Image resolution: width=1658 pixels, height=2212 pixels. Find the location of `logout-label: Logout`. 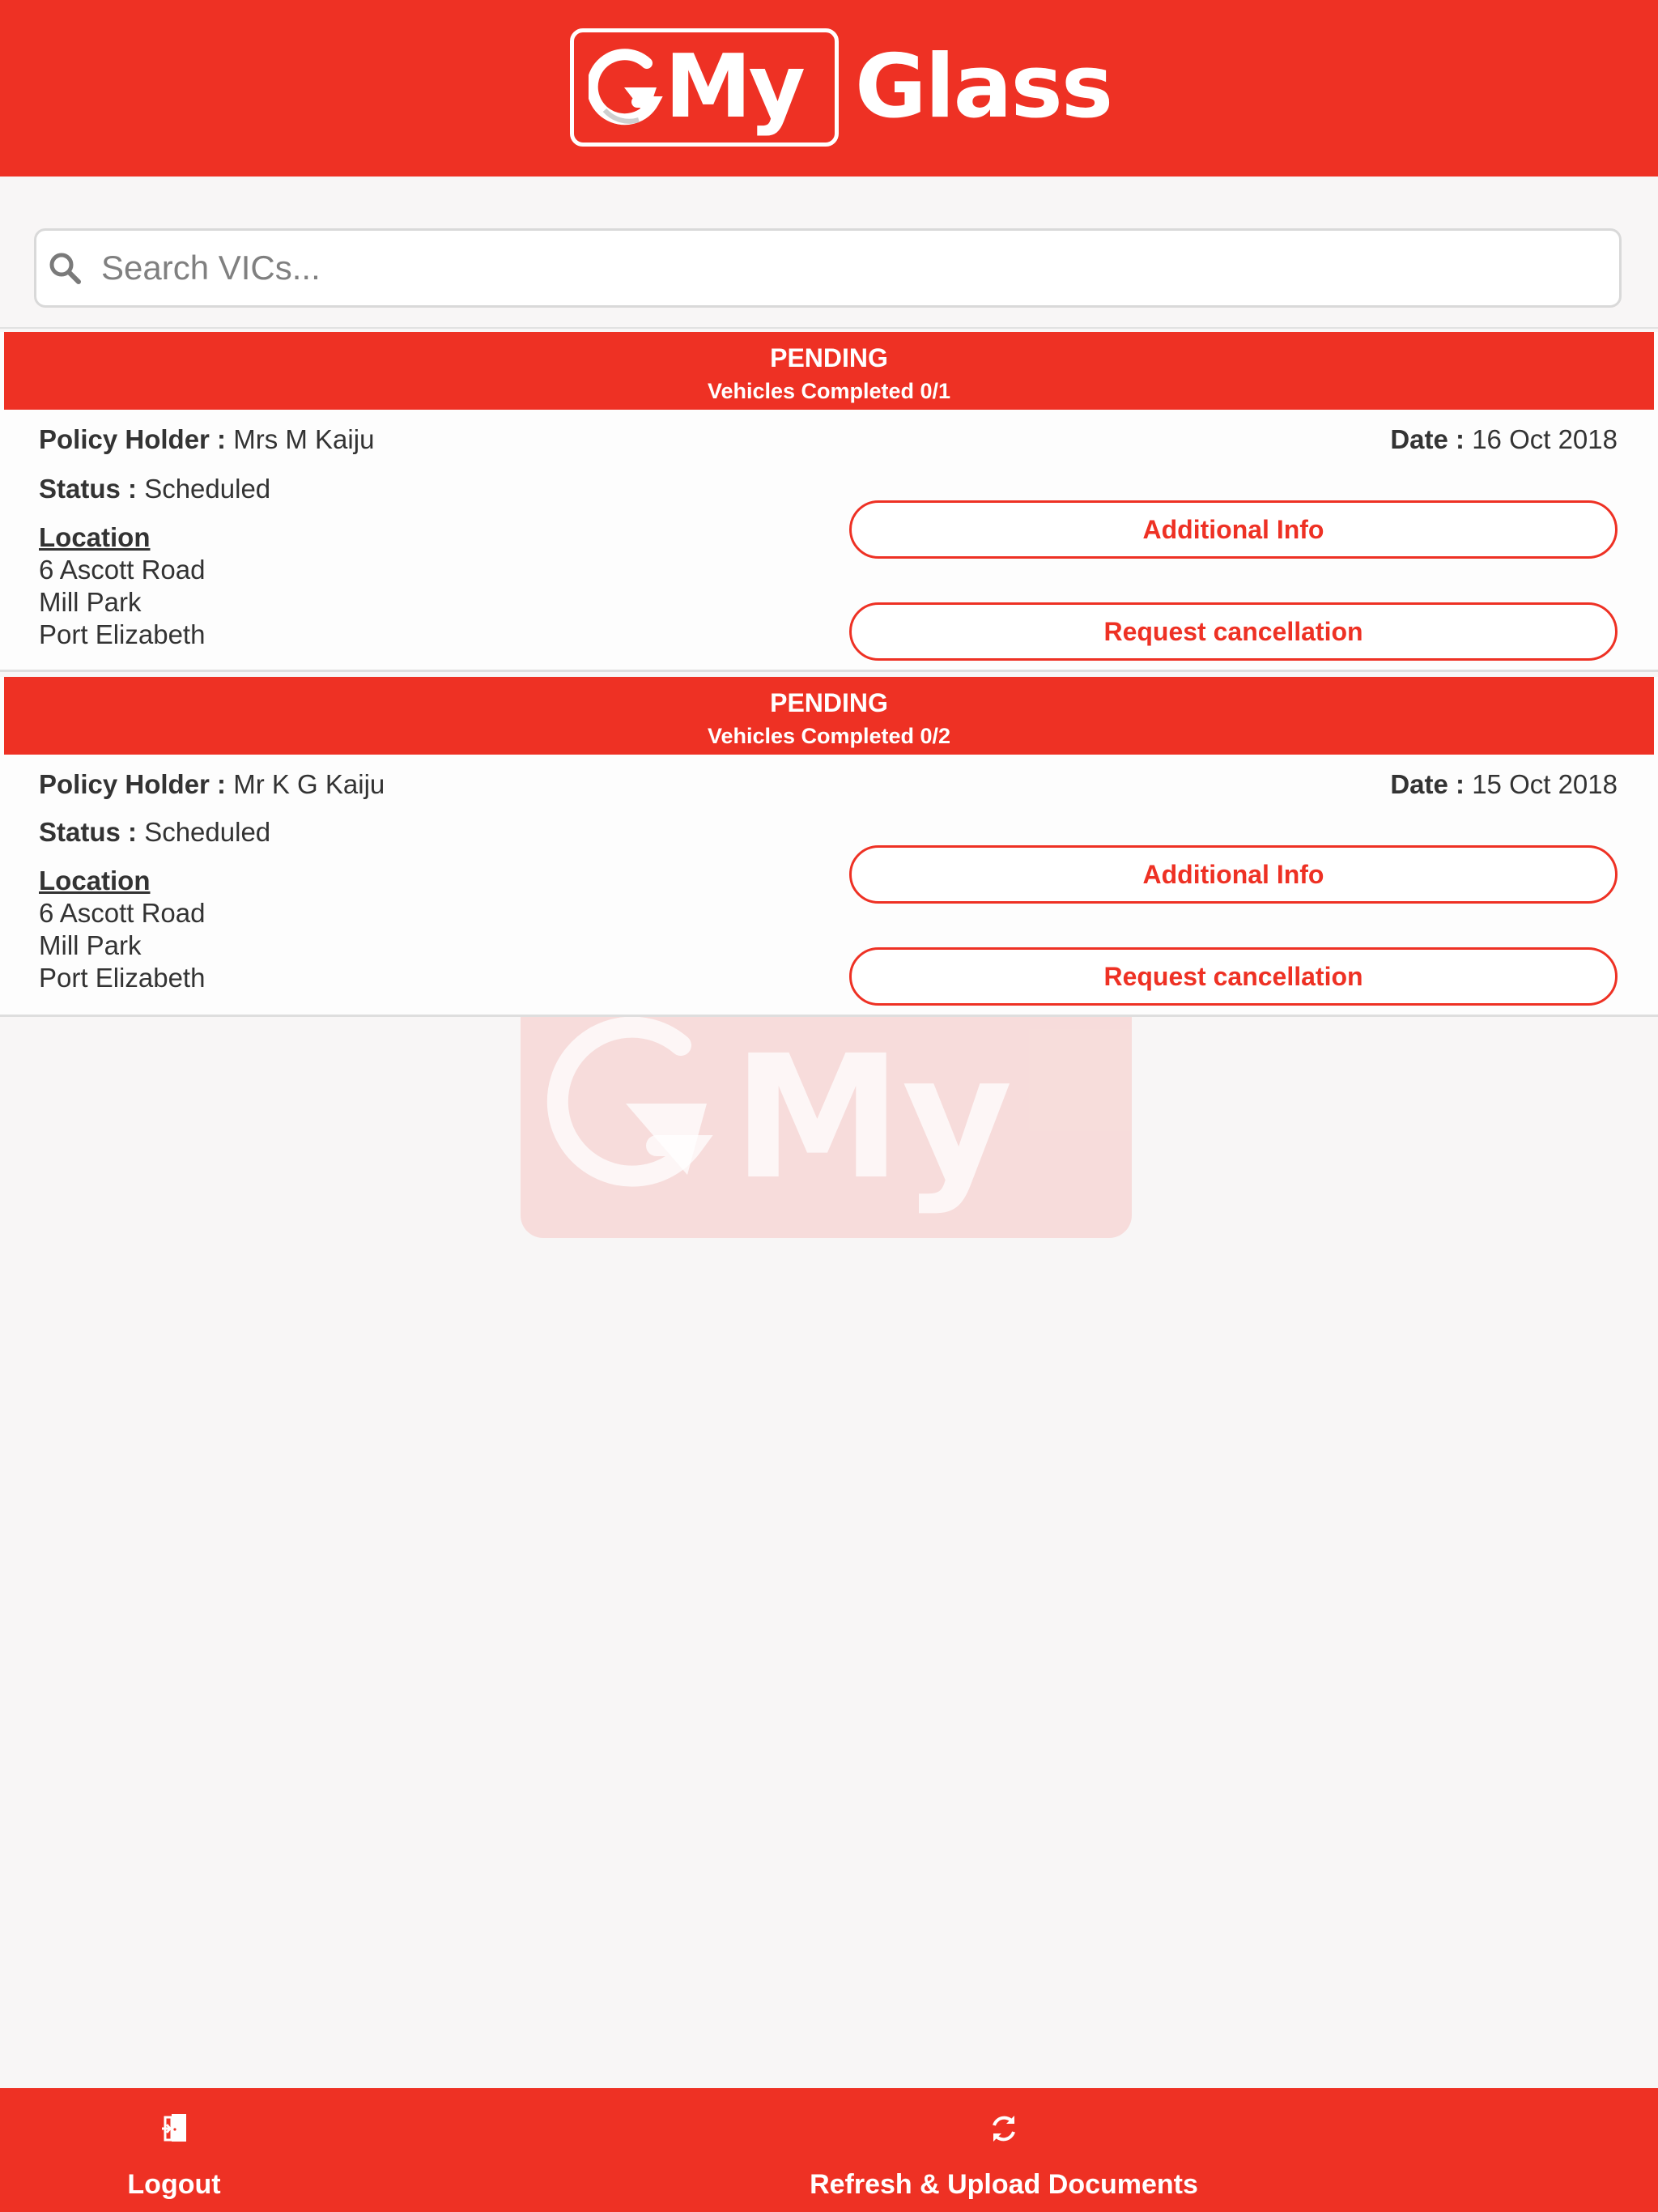

logout-label: Logout is located at coordinates (174, 2184).